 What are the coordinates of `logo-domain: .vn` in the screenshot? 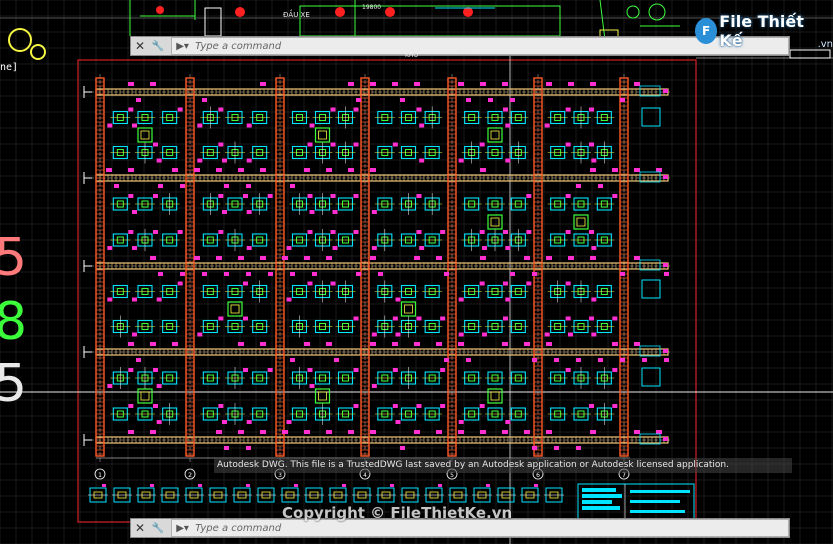 It's located at (825, 44).